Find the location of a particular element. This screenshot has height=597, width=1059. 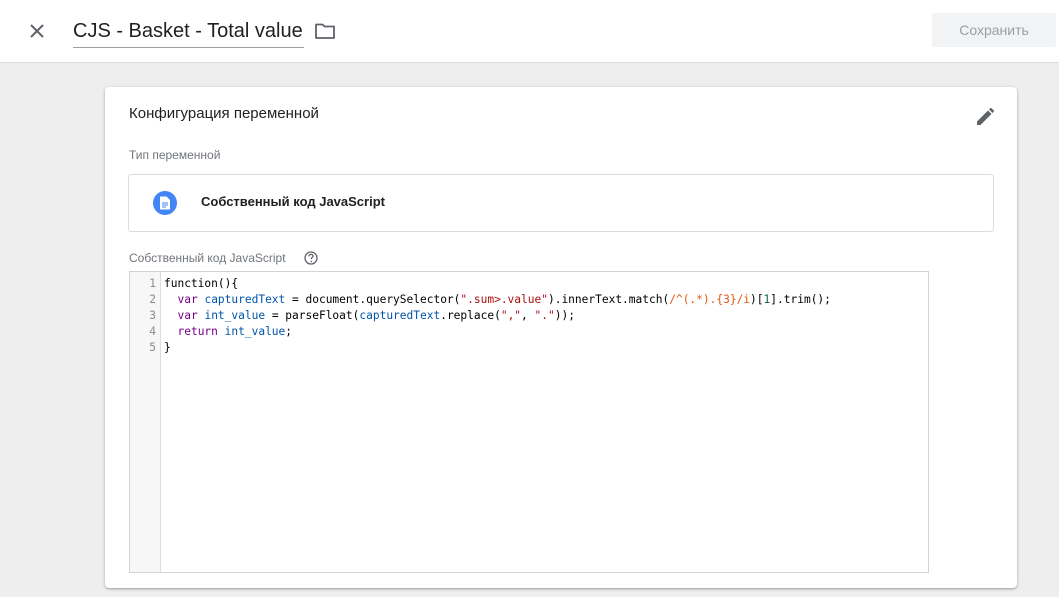

line-number-gutter: 1 2 3 4 5 is located at coordinates (145, 422).